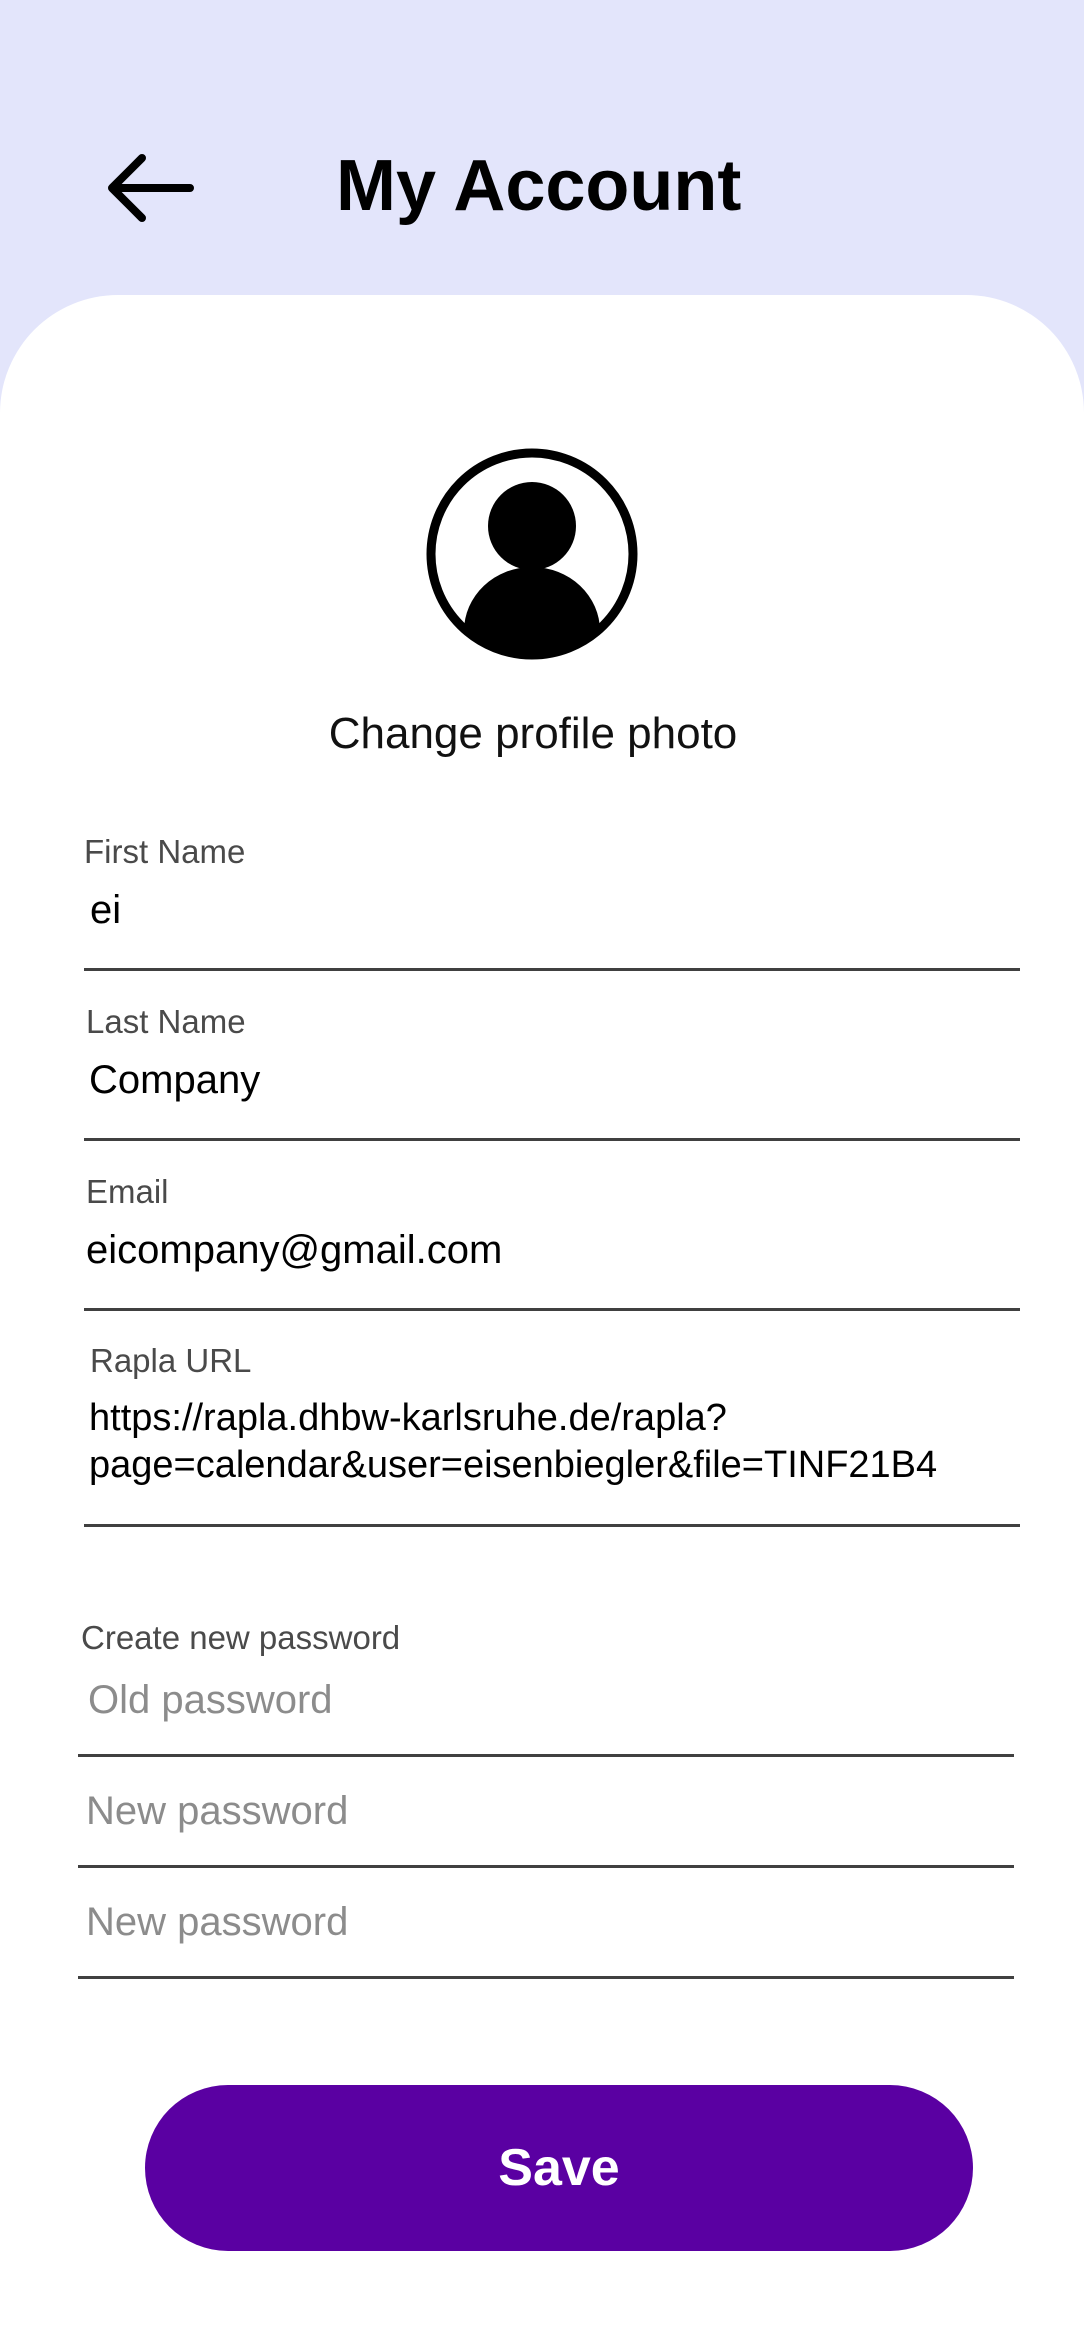  What do you see at coordinates (554, 1080) in the screenshot?
I see `last-name-input` at bounding box center [554, 1080].